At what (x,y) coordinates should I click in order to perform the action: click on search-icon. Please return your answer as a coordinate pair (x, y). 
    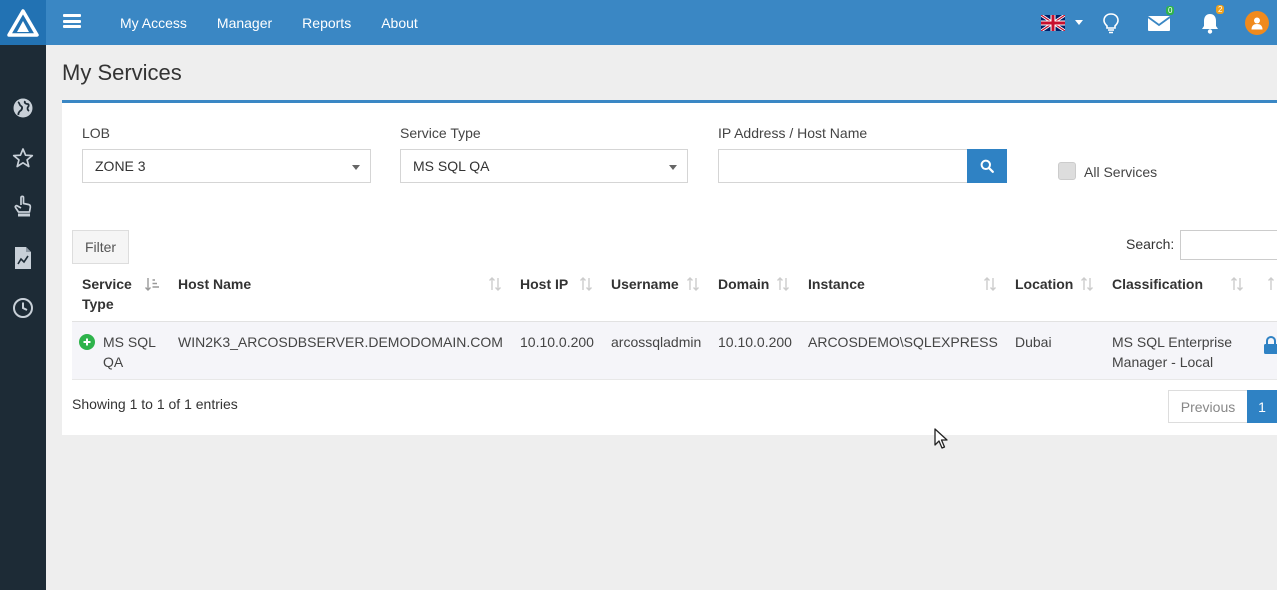
    Looking at the image, I should click on (987, 166).